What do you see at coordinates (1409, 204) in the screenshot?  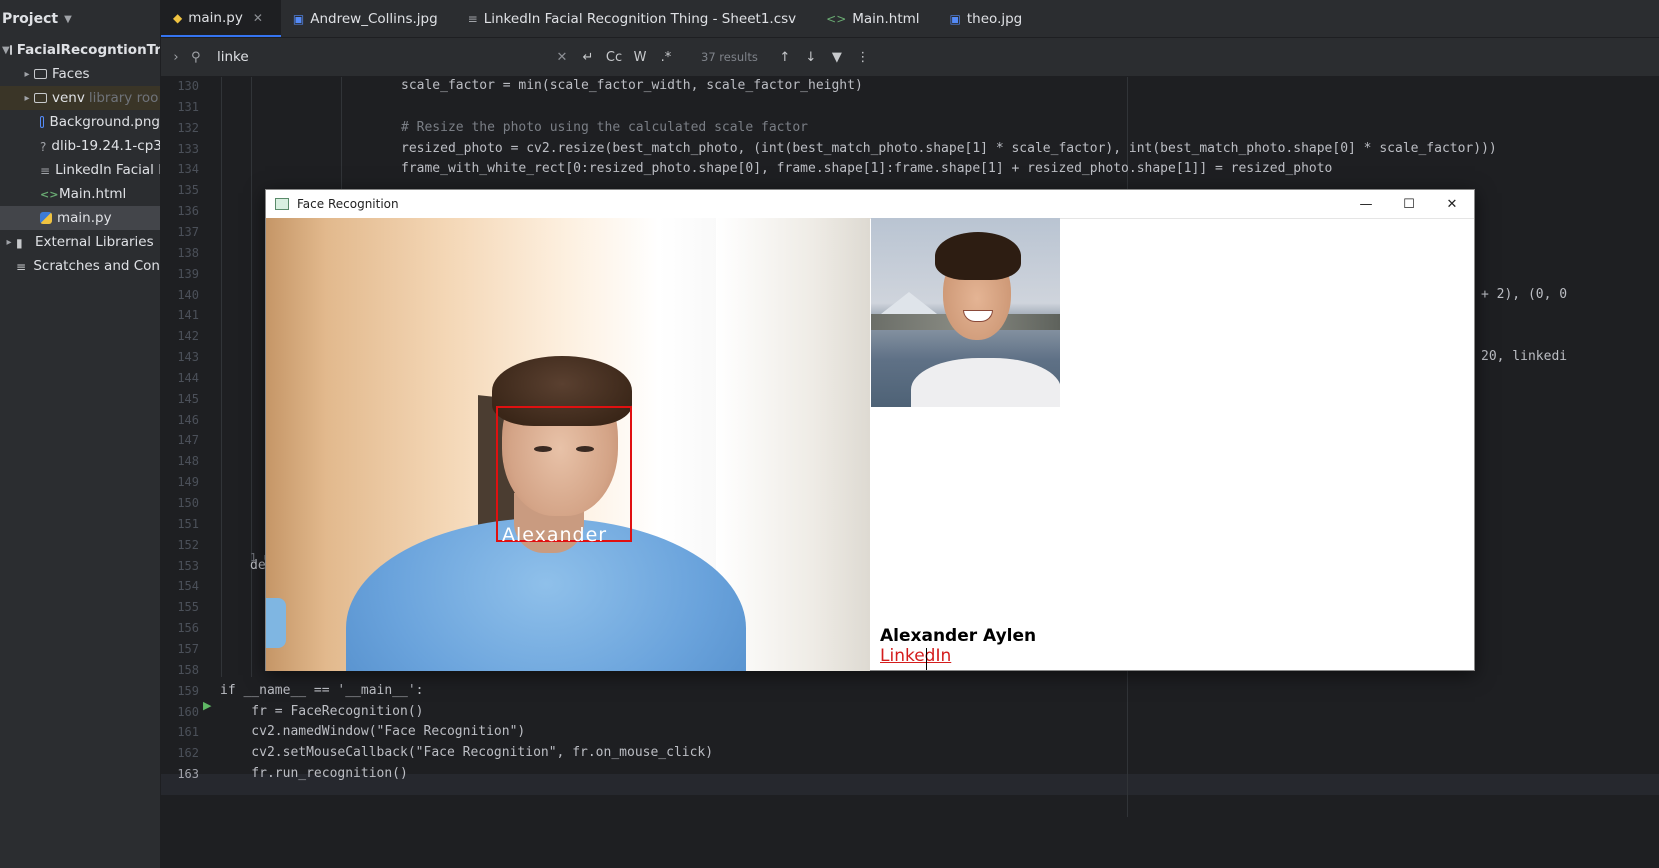 I see `maximize-icon: ☐` at bounding box center [1409, 204].